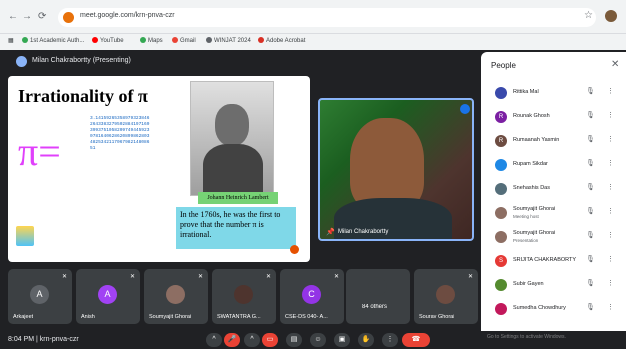 The width and height of the screenshot is (626, 349). Describe the element at coordinates (437, 317) in the screenshot. I see `participant-name: Sourav Ghorai` at that location.